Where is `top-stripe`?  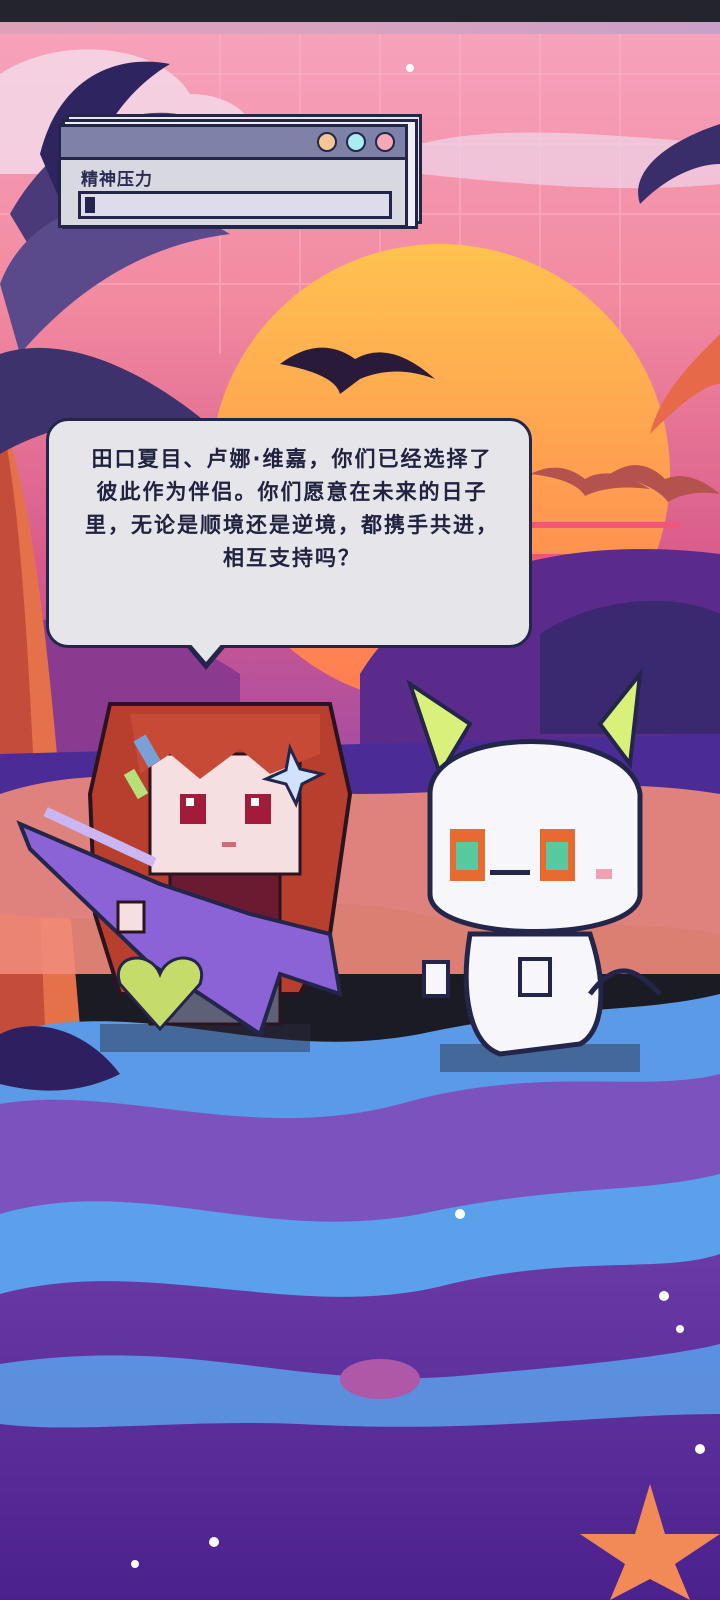 top-stripe is located at coordinates (360, 28).